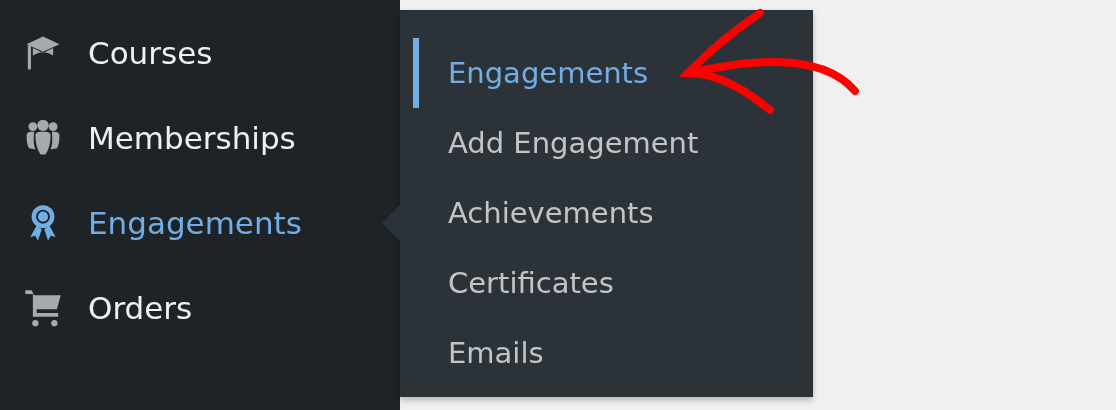 This screenshot has width=1116, height=410. What do you see at coordinates (200, 137) in the screenshot?
I see `sidebar-item: Memberships` at bounding box center [200, 137].